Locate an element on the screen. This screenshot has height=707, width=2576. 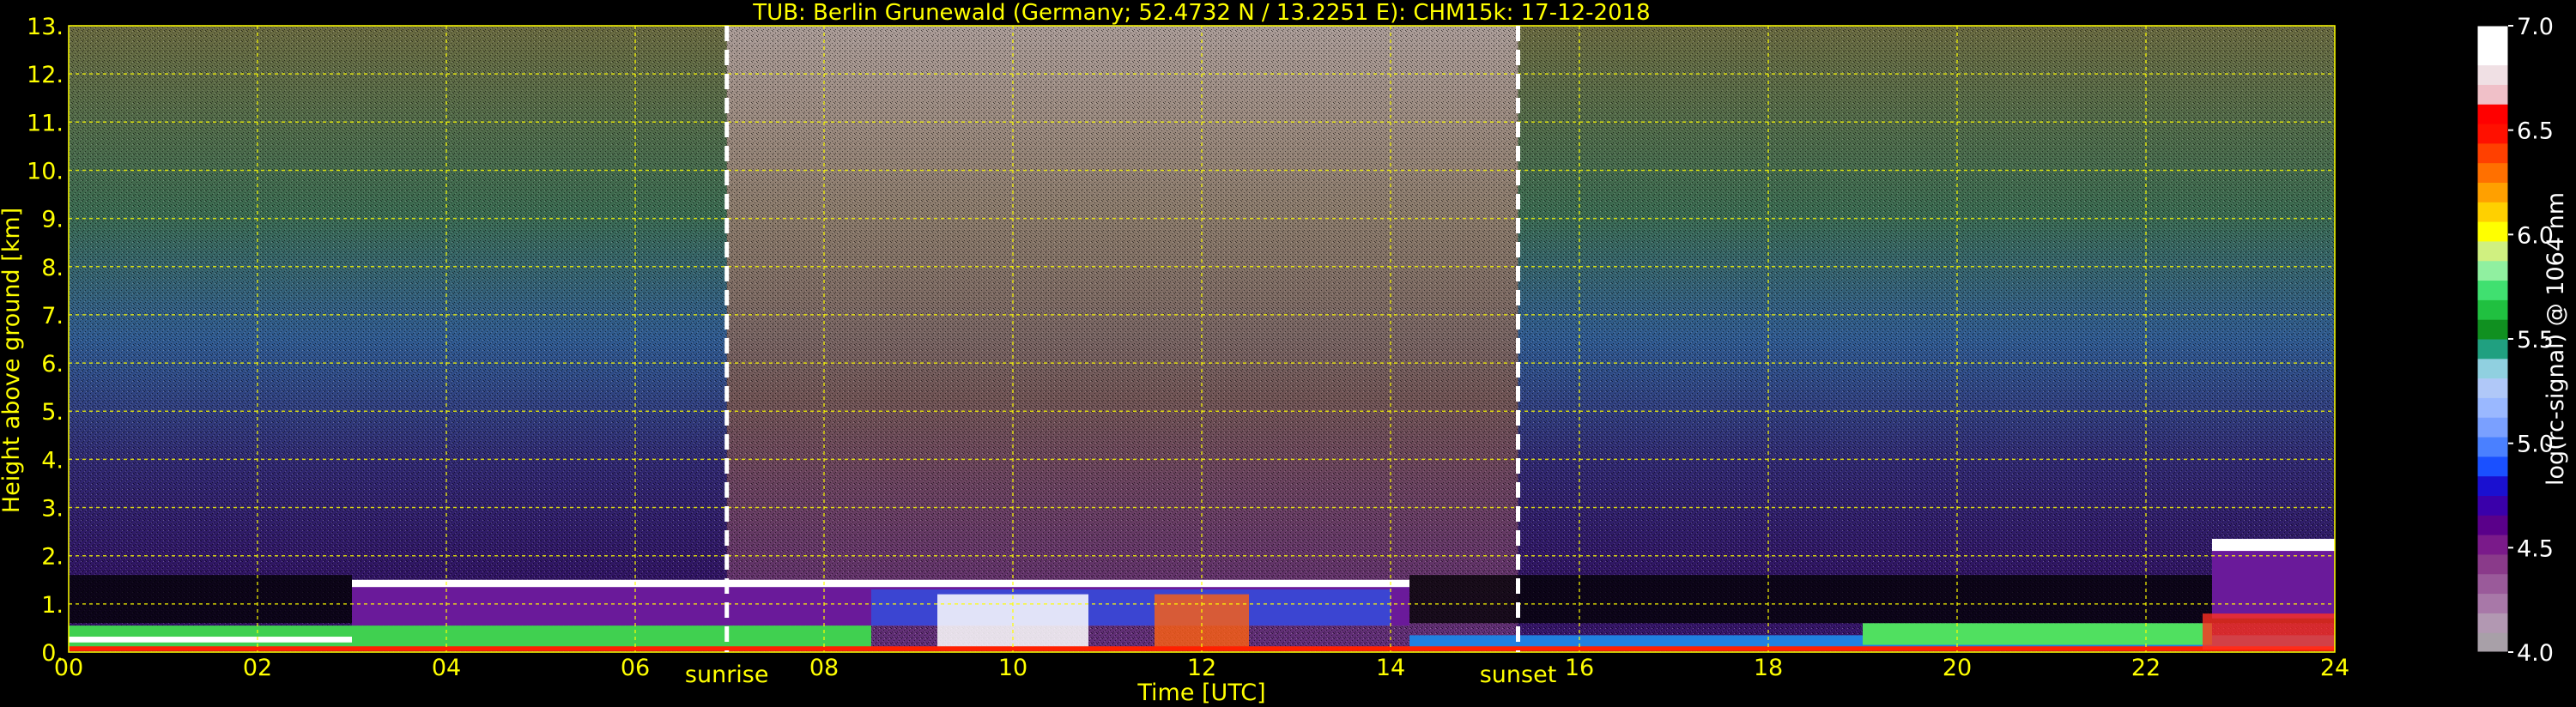
x-tick-label: 24 is located at coordinates (2334, 668).